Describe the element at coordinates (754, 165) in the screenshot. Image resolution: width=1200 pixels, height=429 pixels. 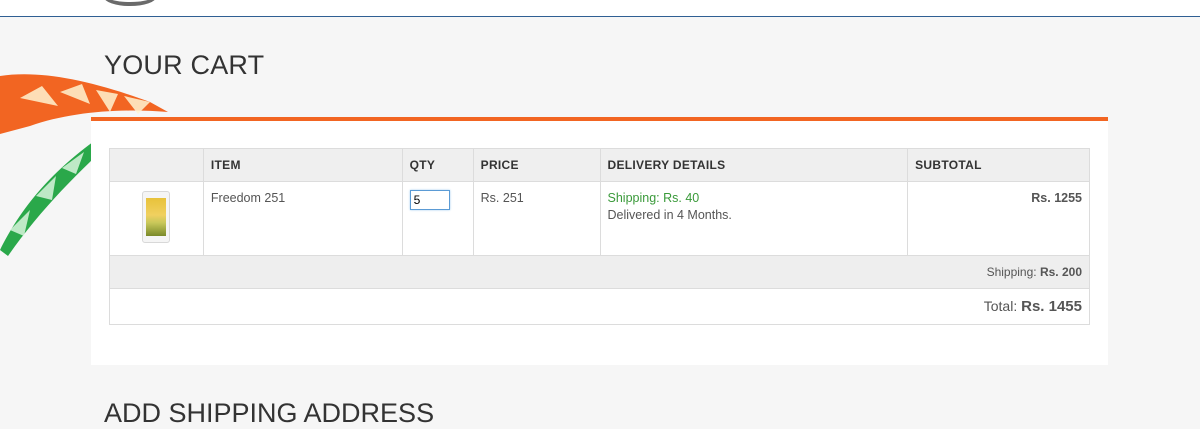
I see `column-header-delivery: DELIVERY DETAILS` at that location.